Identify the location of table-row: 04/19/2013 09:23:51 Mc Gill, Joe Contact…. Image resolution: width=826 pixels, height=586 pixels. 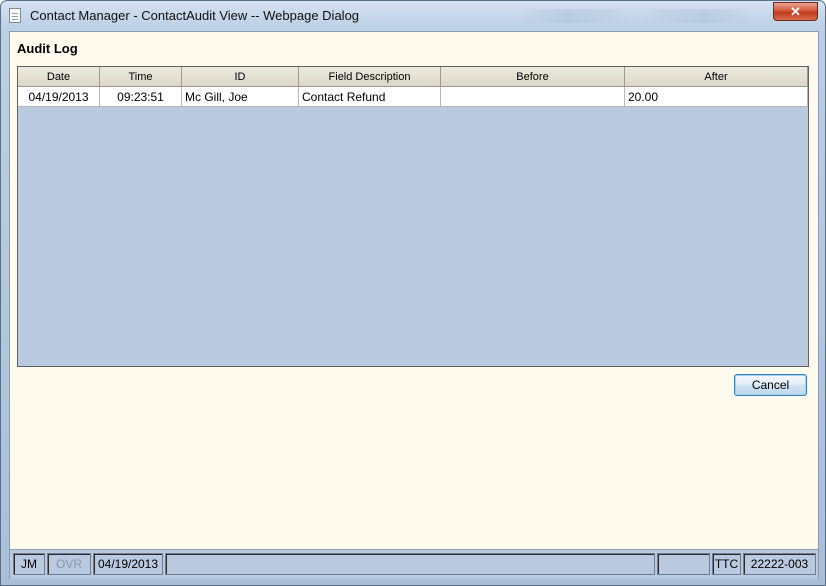
(413, 97).